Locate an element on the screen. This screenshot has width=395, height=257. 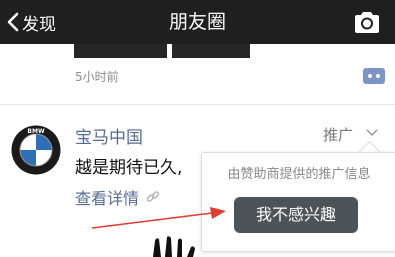
author-name: 宝马中国 is located at coordinates (109, 135).